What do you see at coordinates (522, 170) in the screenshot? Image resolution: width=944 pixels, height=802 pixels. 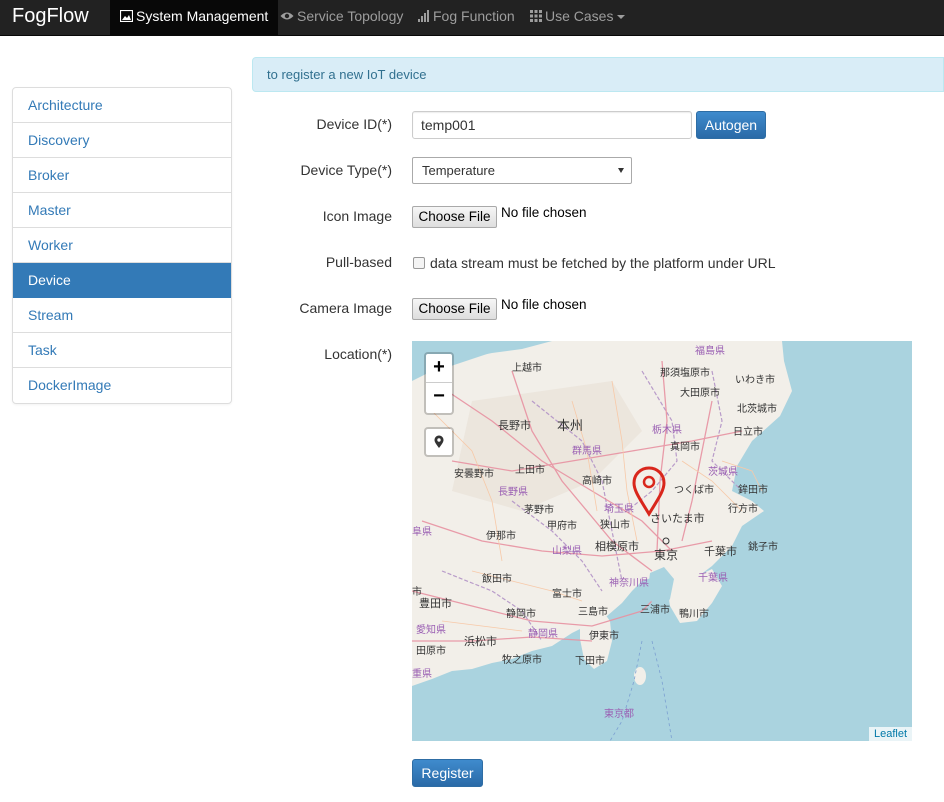 I see `device-type-select: Temperature` at bounding box center [522, 170].